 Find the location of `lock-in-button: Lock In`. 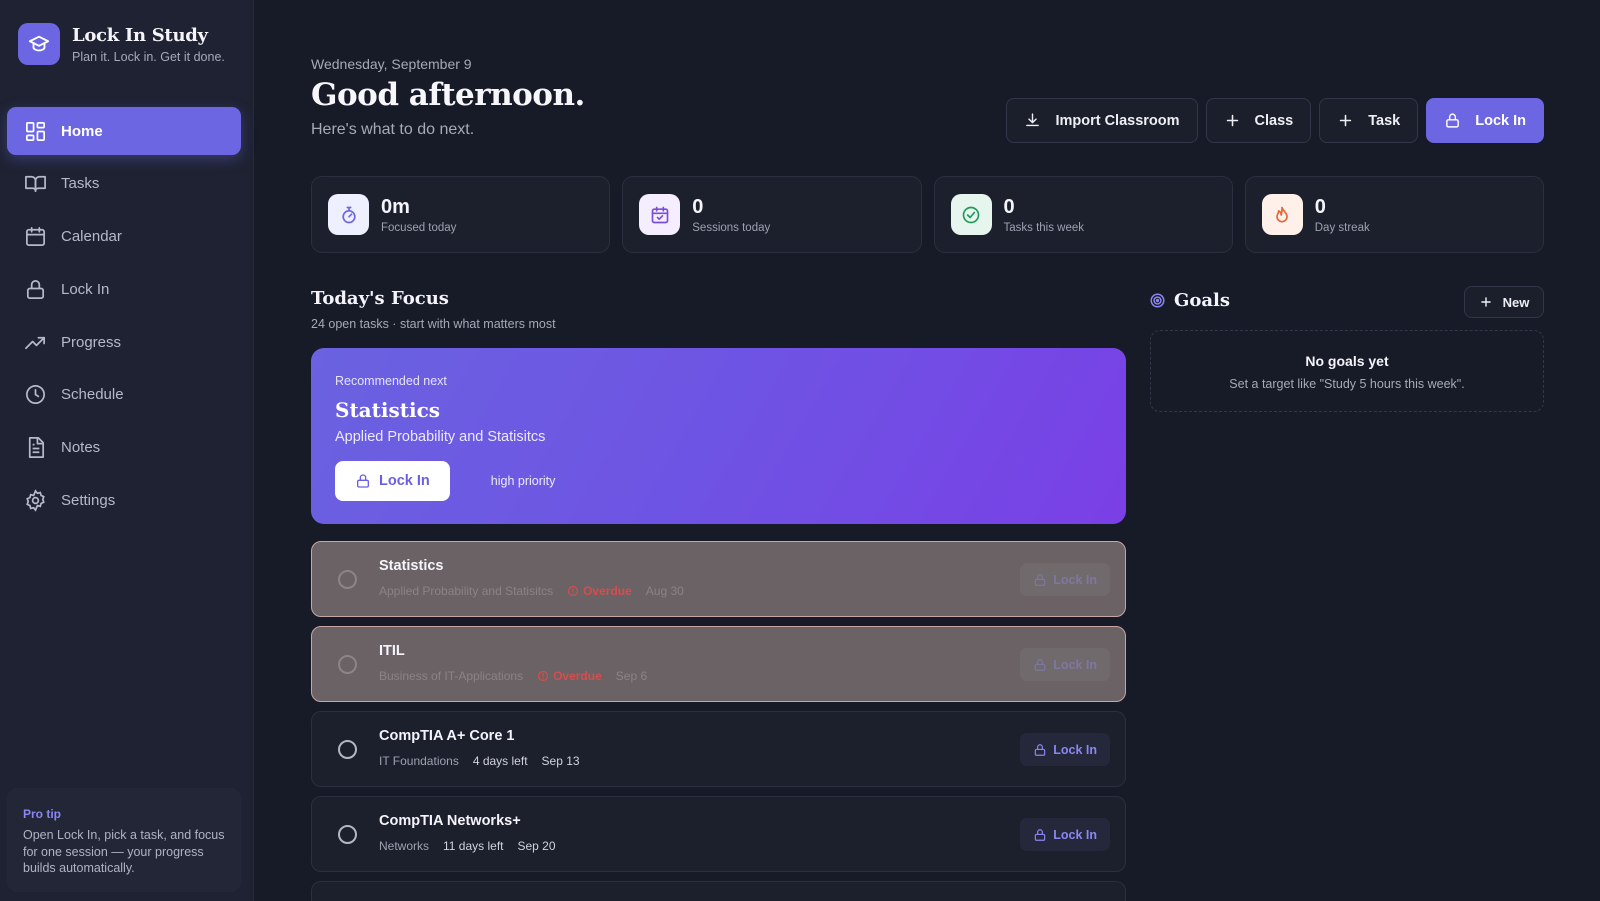

lock-in-button: Lock In is located at coordinates (1485, 120).